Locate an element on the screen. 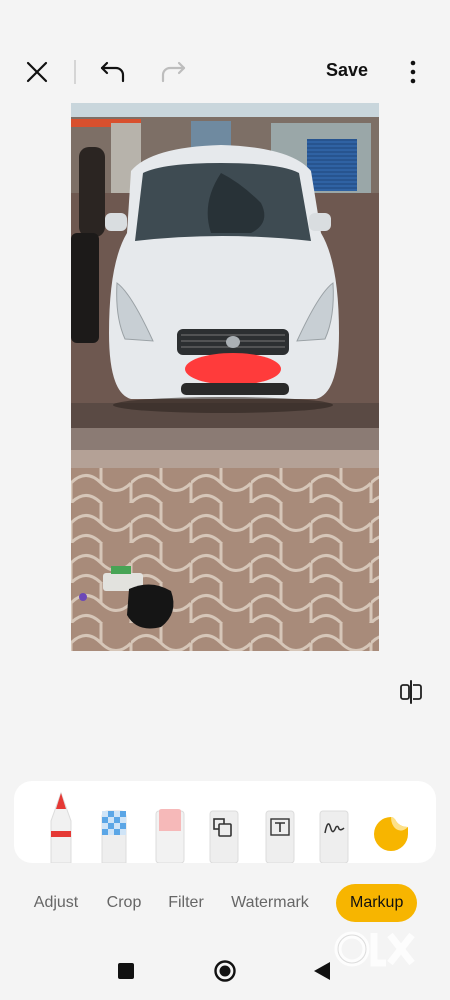 This screenshot has width=450, height=1000. shape-tool is located at coordinates (224, 824).